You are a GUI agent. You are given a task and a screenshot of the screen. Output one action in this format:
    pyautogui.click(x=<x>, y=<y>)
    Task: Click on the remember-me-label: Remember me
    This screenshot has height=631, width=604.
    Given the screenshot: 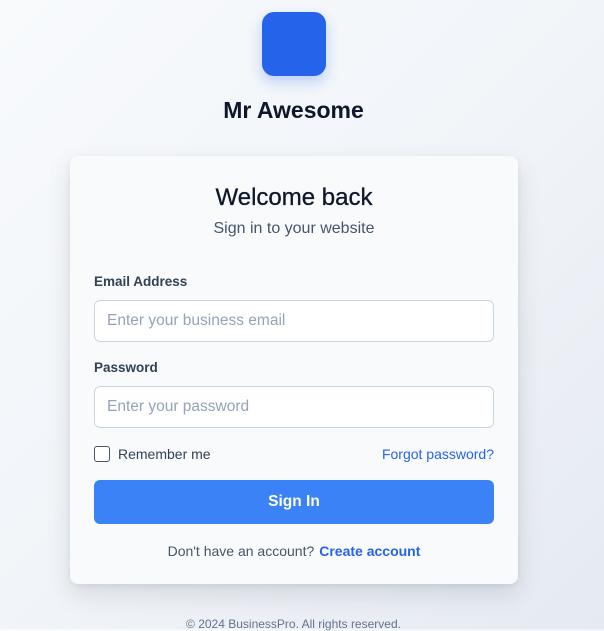 What is the action you would take?
    pyautogui.click(x=164, y=454)
    